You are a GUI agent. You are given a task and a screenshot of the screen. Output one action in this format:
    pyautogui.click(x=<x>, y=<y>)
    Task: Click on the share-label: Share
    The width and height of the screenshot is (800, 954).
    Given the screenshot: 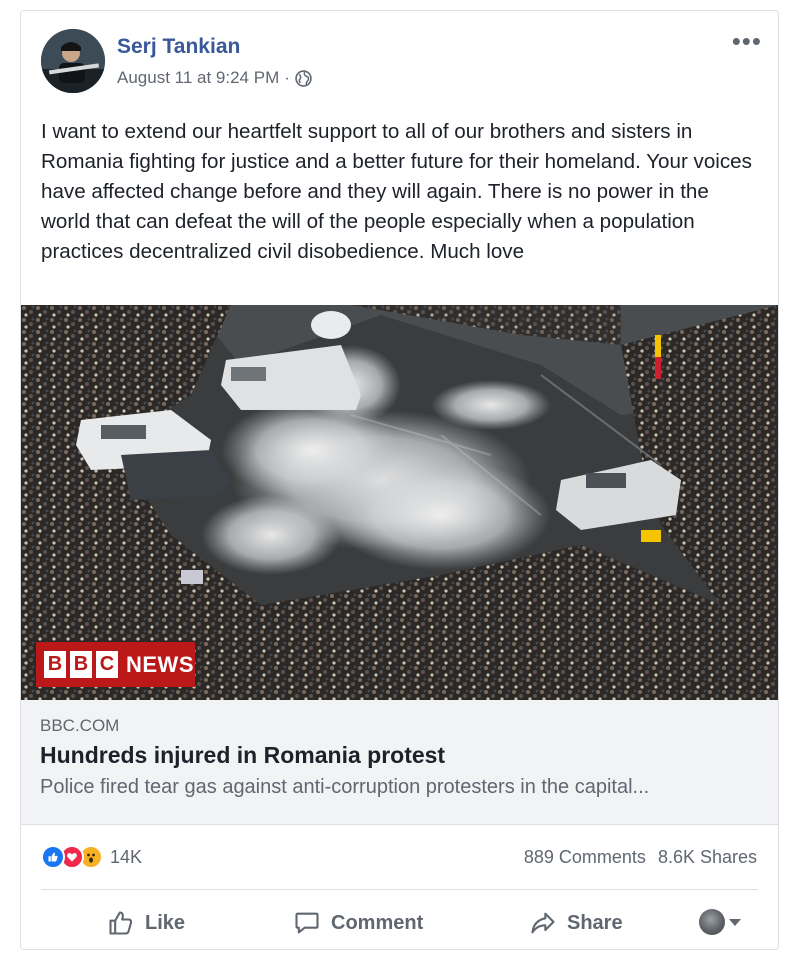 What is the action you would take?
    pyautogui.click(x=595, y=922)
    